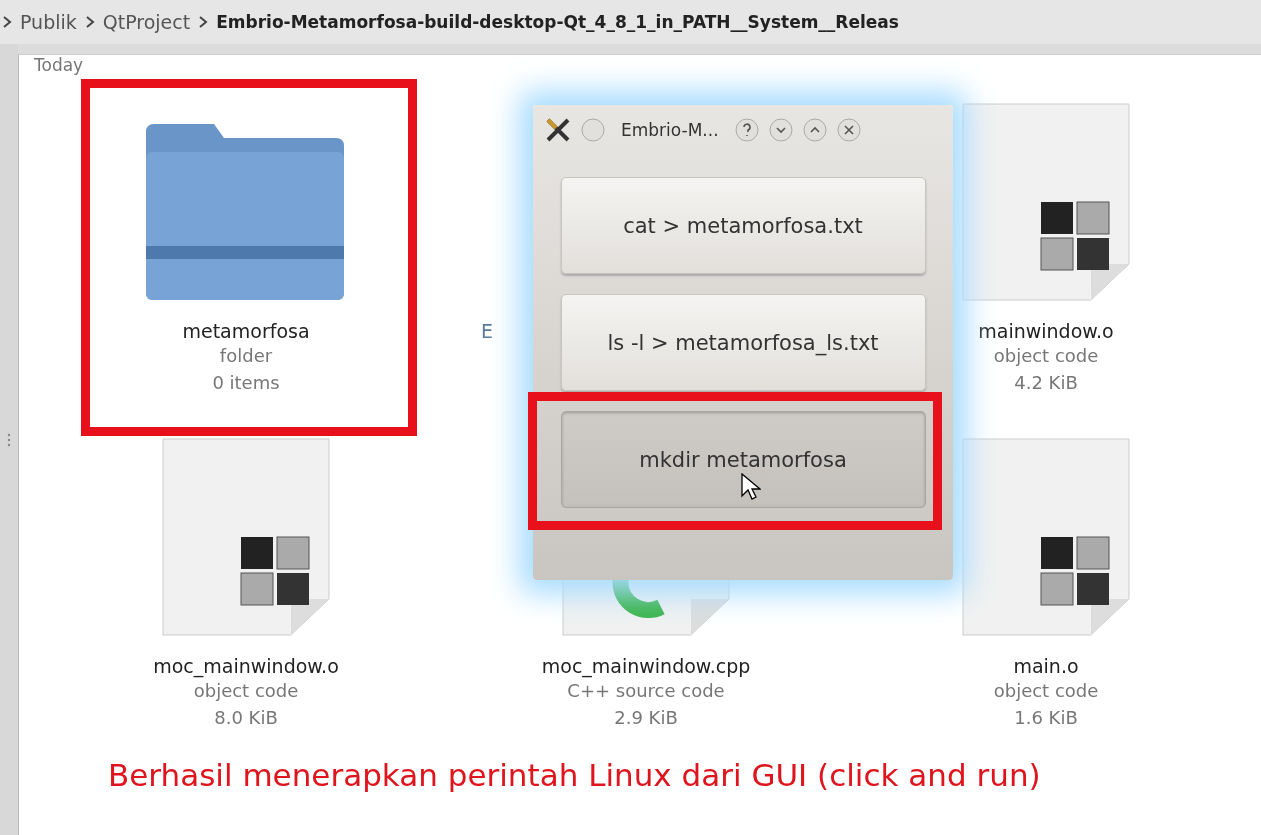  What do you see at coordinates (48, 22) in the screenshot?
I see `breadcrumb-link: Publik` at bounding box center [48, 22].